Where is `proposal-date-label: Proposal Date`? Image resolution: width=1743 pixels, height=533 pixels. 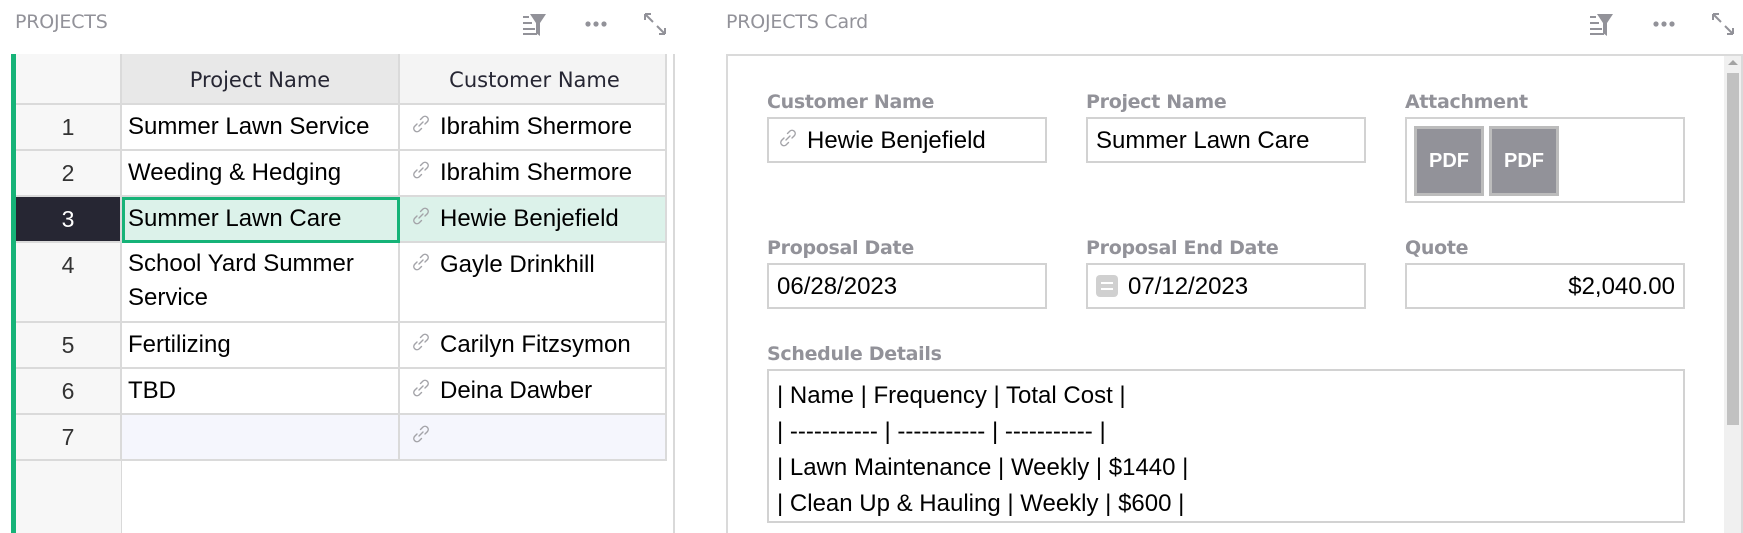
proposal-date-label: Proposal Date is located at coordinates (840, 248).